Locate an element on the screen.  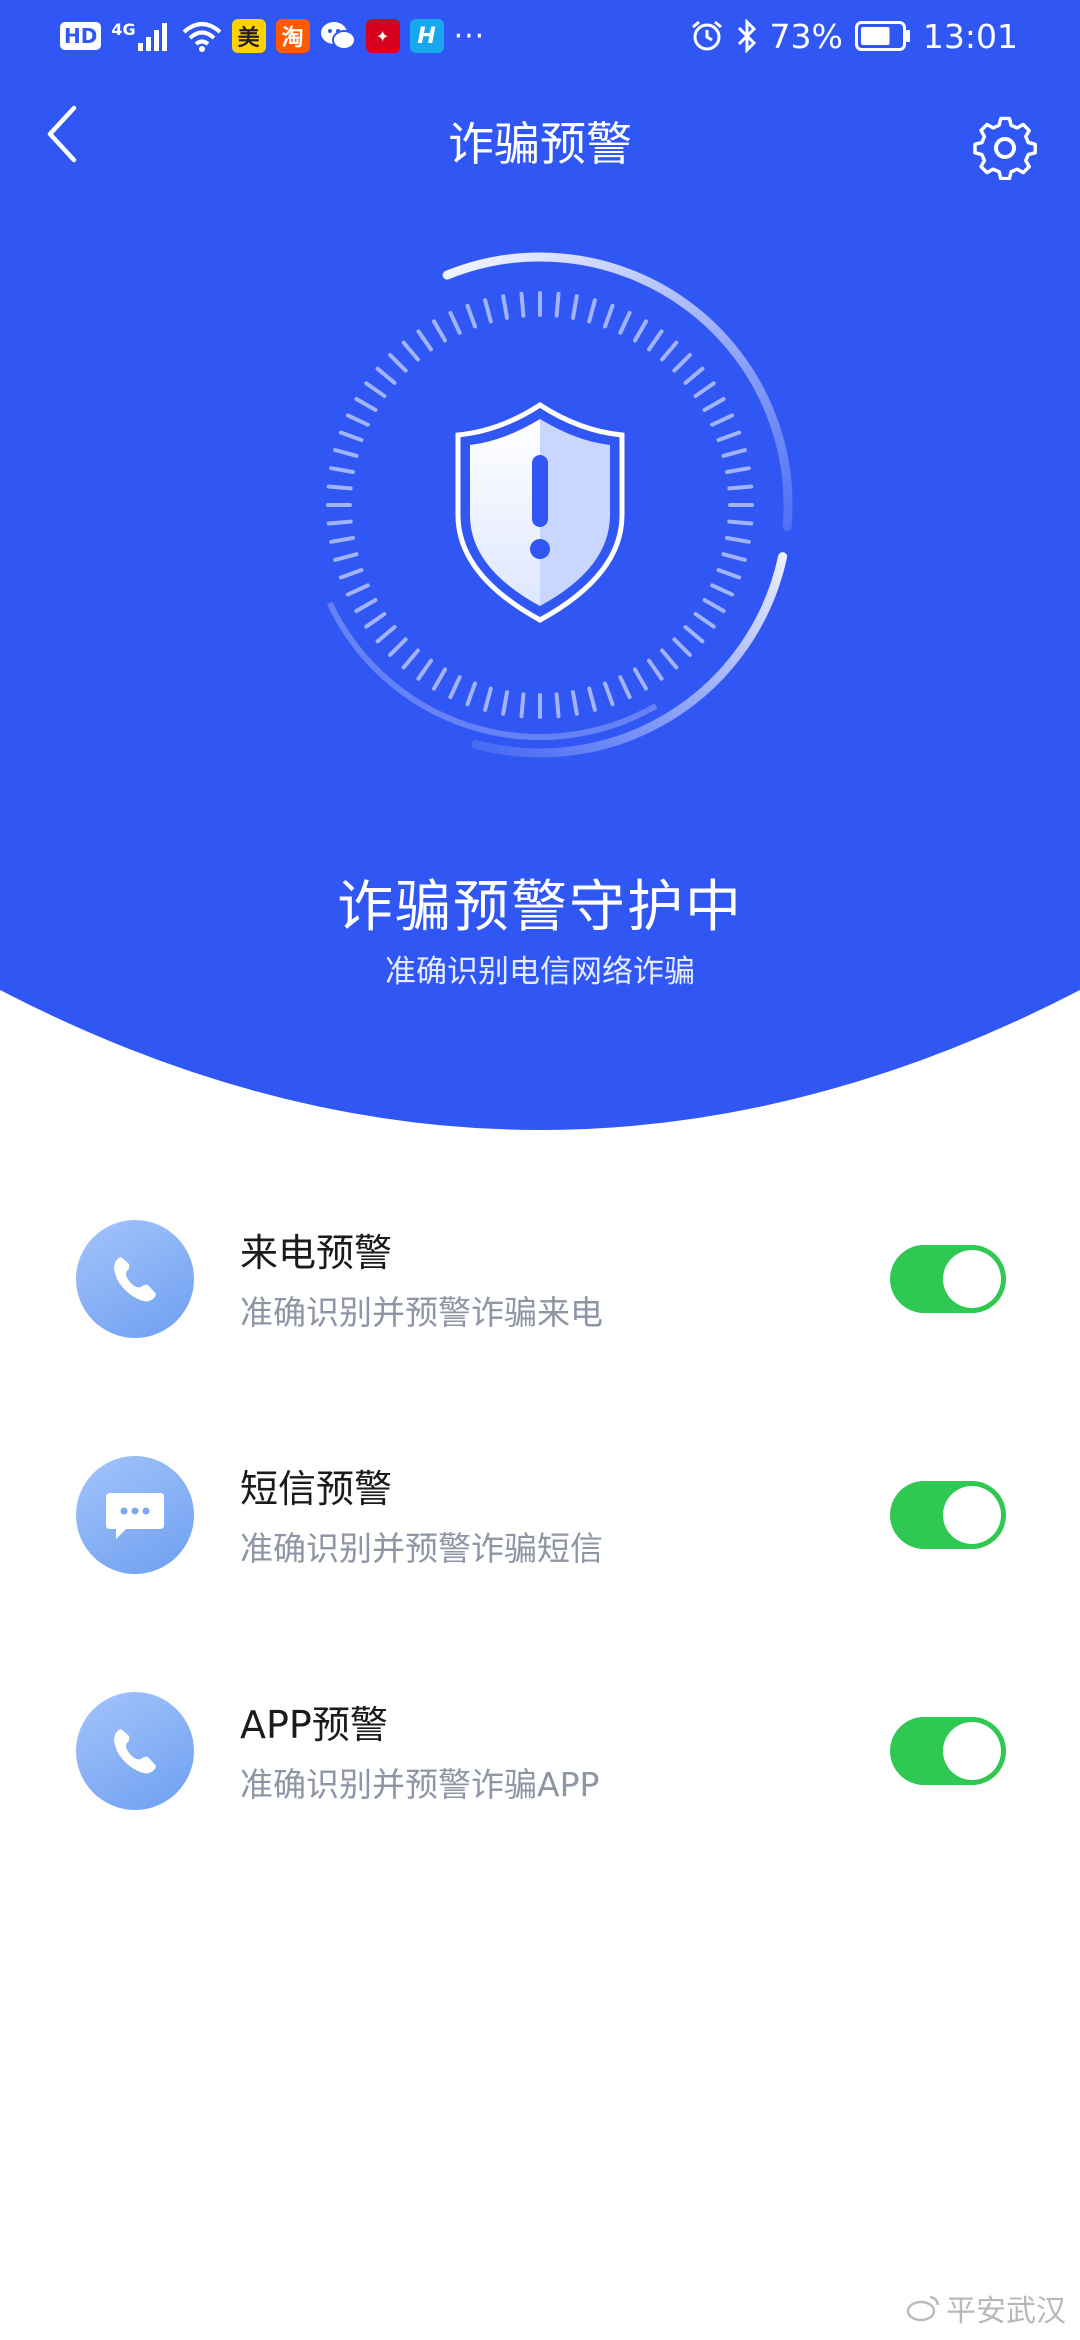
battery-icon is located at coordinates (882, 36).